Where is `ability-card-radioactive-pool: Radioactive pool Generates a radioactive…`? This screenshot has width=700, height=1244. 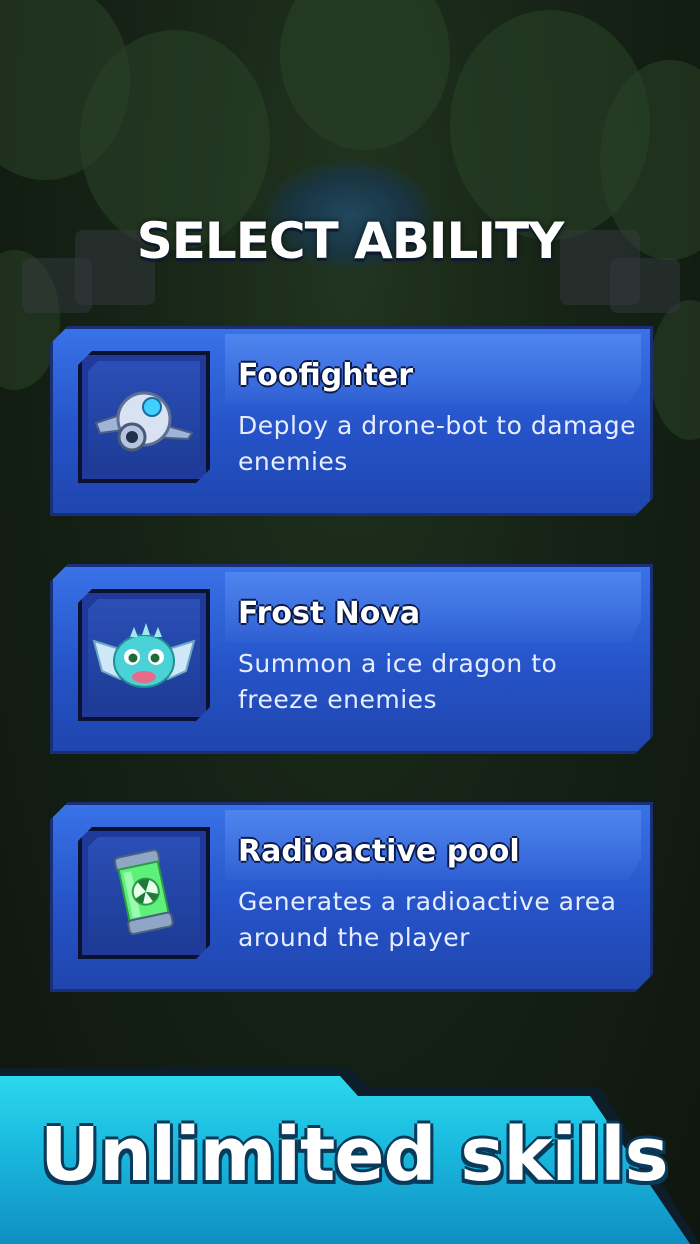
ability-card-radioactive-pool: Radioactive pool Generates a radioactive… is located at coordinates (351, 897).